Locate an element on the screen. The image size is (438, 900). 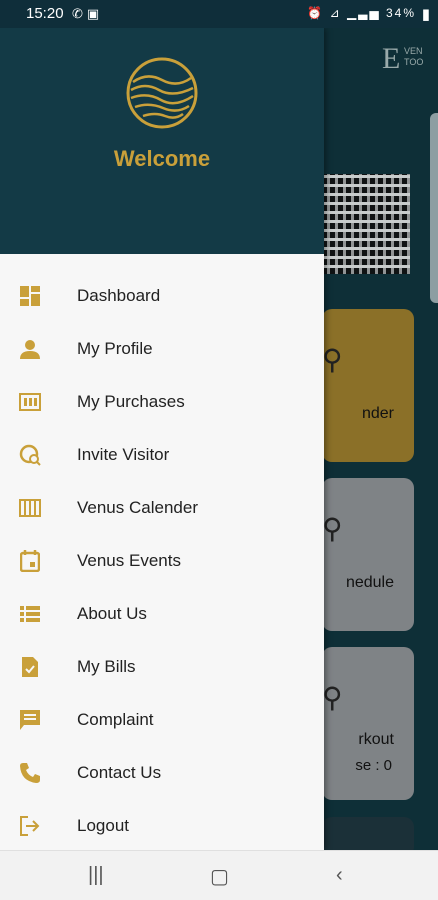
logout-icon is located at coordinates (30, 826).